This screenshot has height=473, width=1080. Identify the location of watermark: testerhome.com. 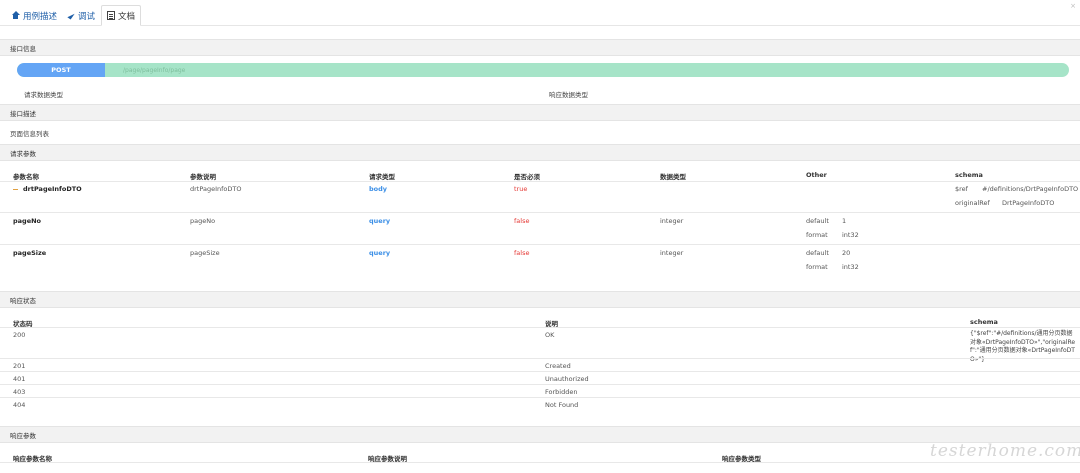
(1005, 451).